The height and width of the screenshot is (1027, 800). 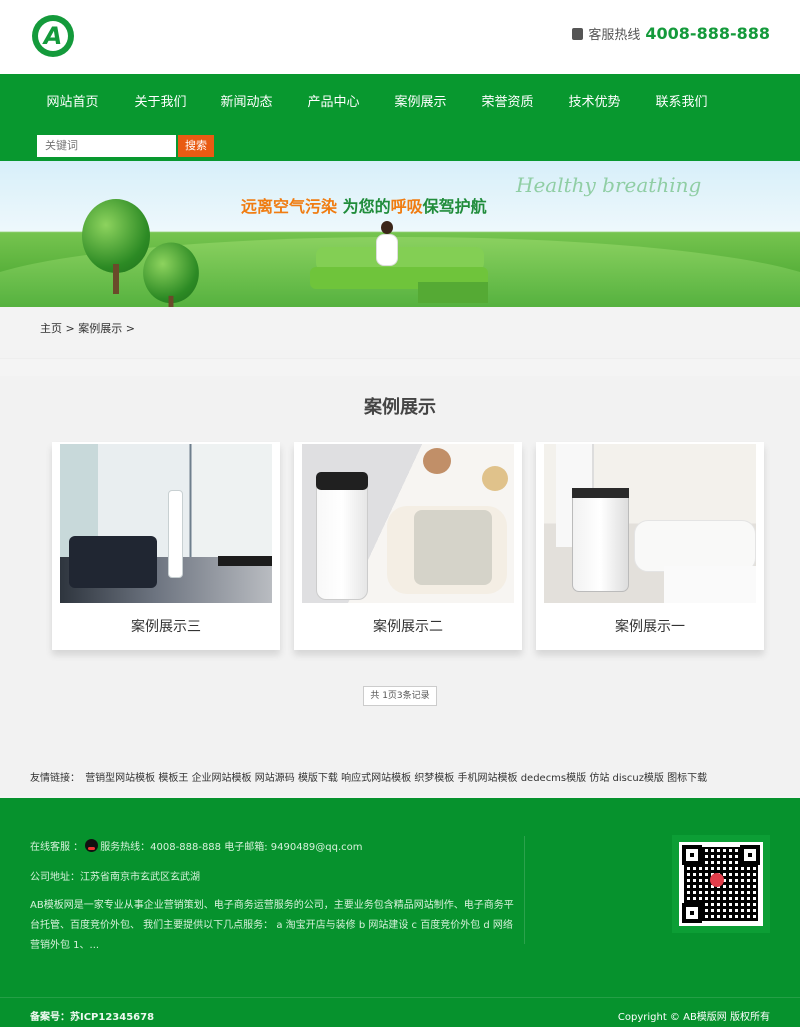 I want to click on nav-item-home: 网站首页, so click(x=72, y=100).